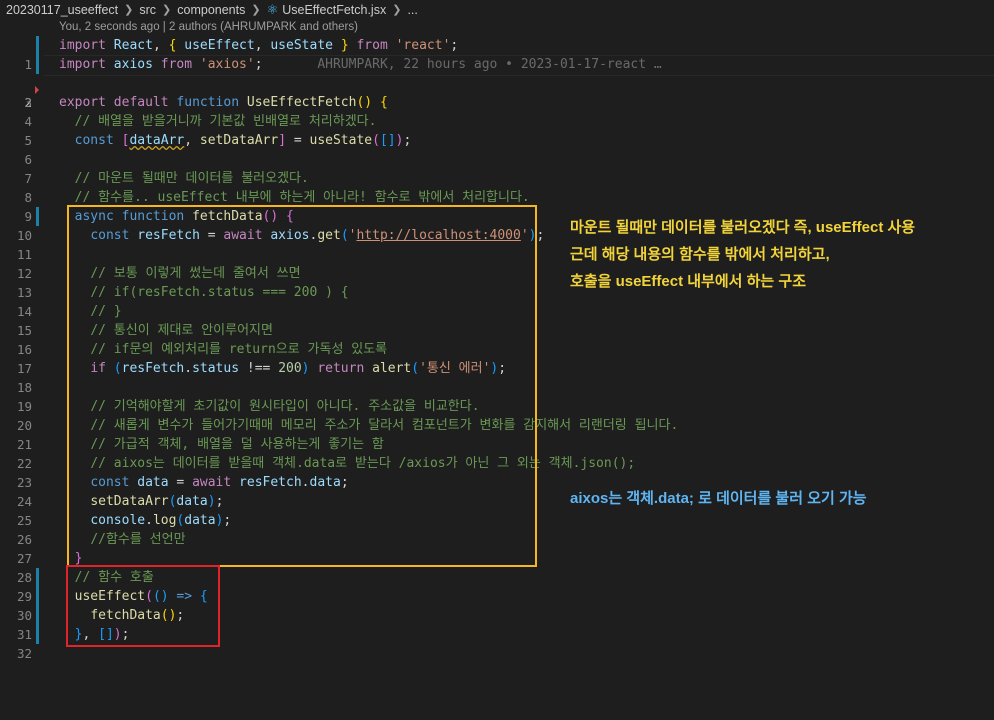 The width and height of the screenshot is (994, 720). What do you see at coordinates (497, 643) in the screenshot?
I see `code-line: 32 }, []);` at bounding box center [497, 643].